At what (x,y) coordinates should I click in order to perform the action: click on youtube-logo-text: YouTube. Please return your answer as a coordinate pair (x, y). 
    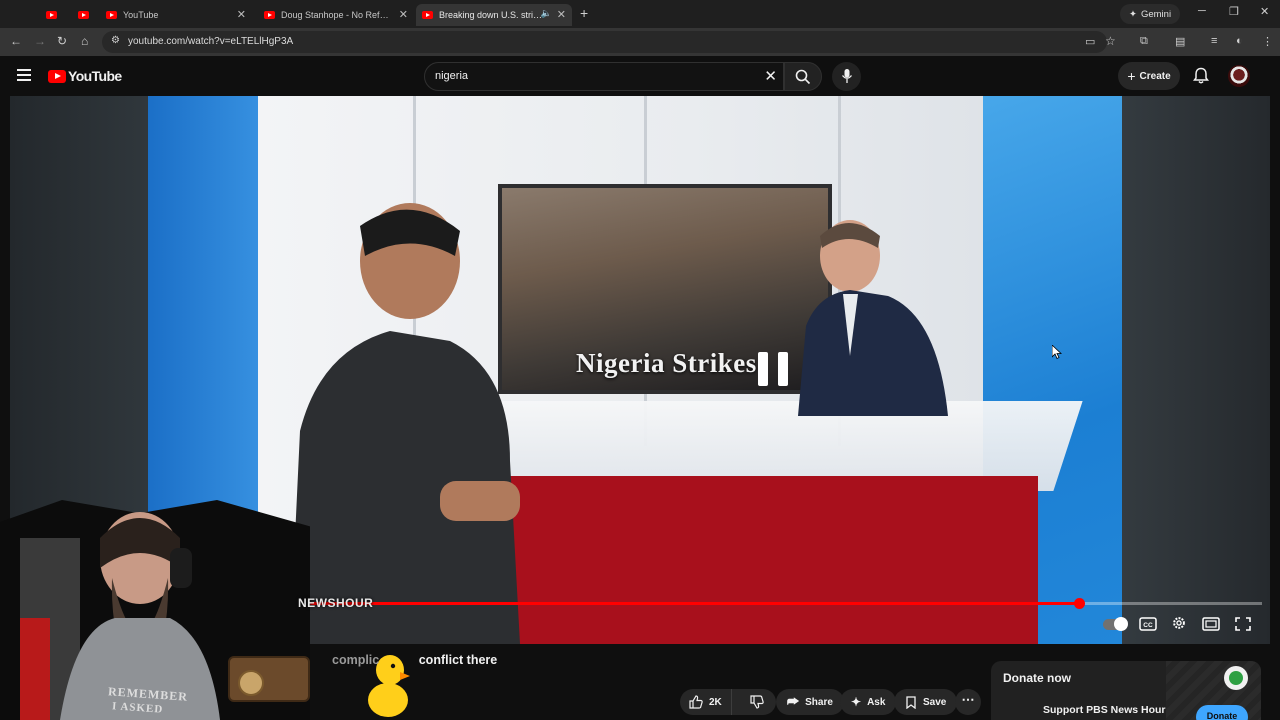
    Looking at the image, I should click on (95, 76).